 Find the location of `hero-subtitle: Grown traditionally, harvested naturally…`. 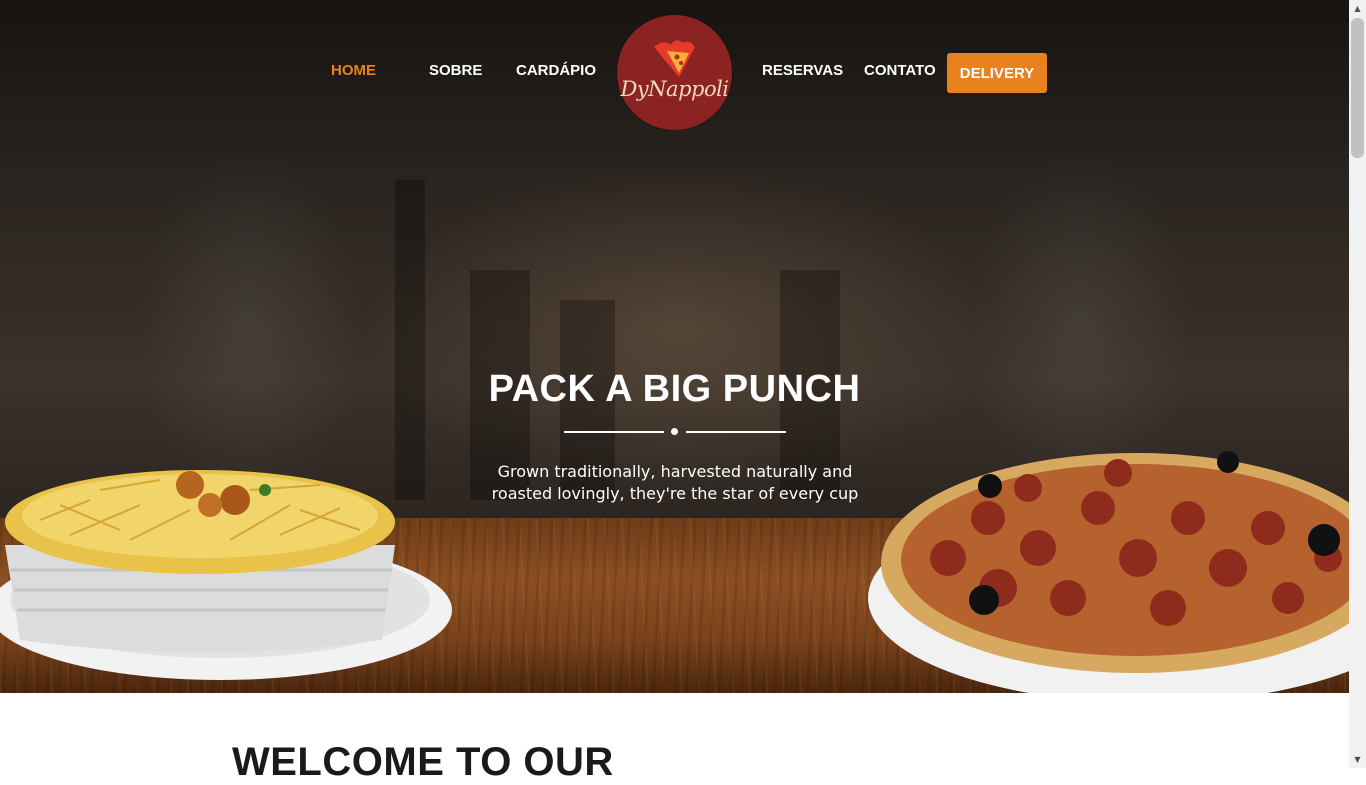

hero-subtitle: Grown traditionally, harvested naturally… is located at coordinates (675, 482).